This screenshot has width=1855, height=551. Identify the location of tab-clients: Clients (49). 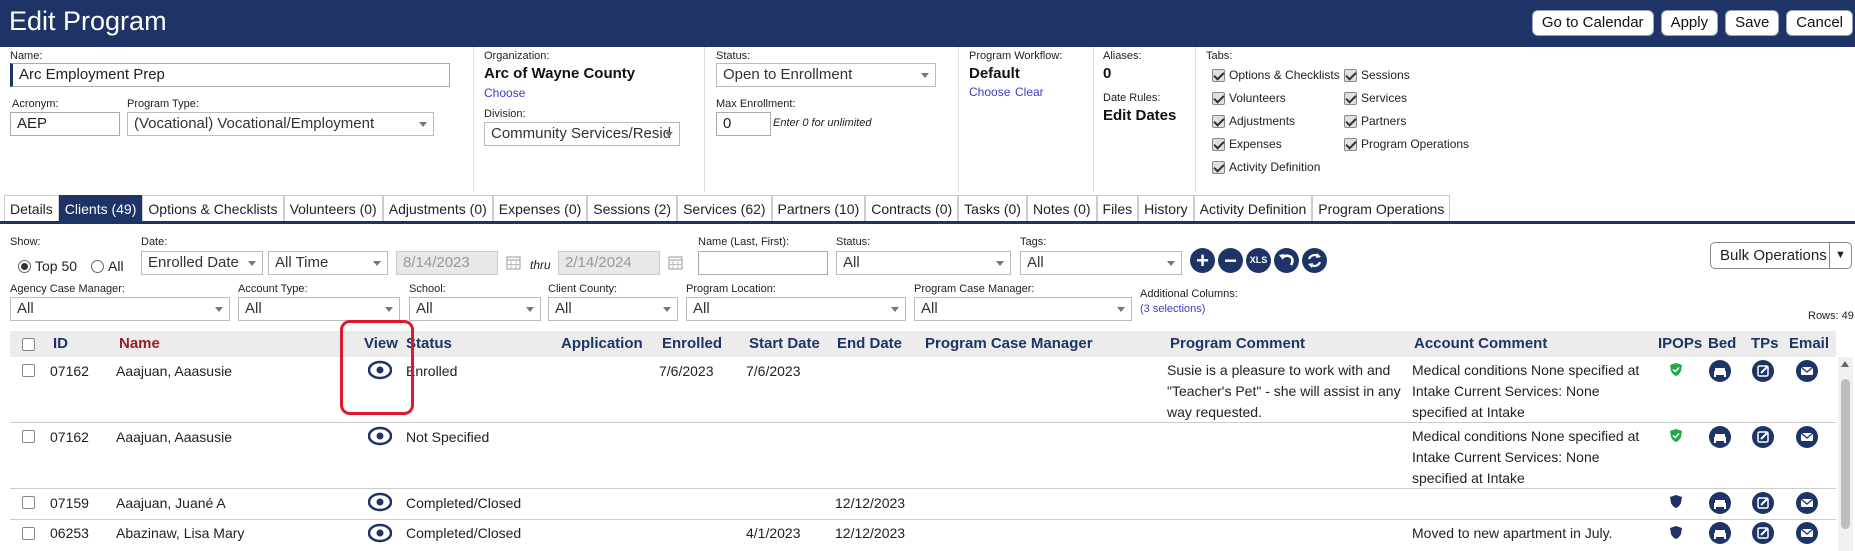
(100, 208).